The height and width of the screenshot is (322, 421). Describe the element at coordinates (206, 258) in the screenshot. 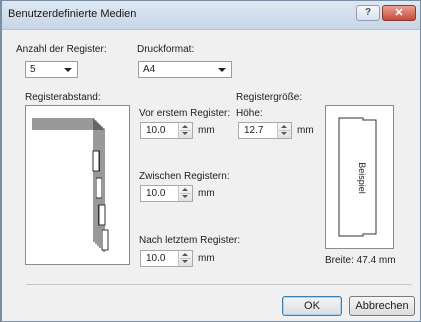

I see `after-last-unit: mm` at that location.